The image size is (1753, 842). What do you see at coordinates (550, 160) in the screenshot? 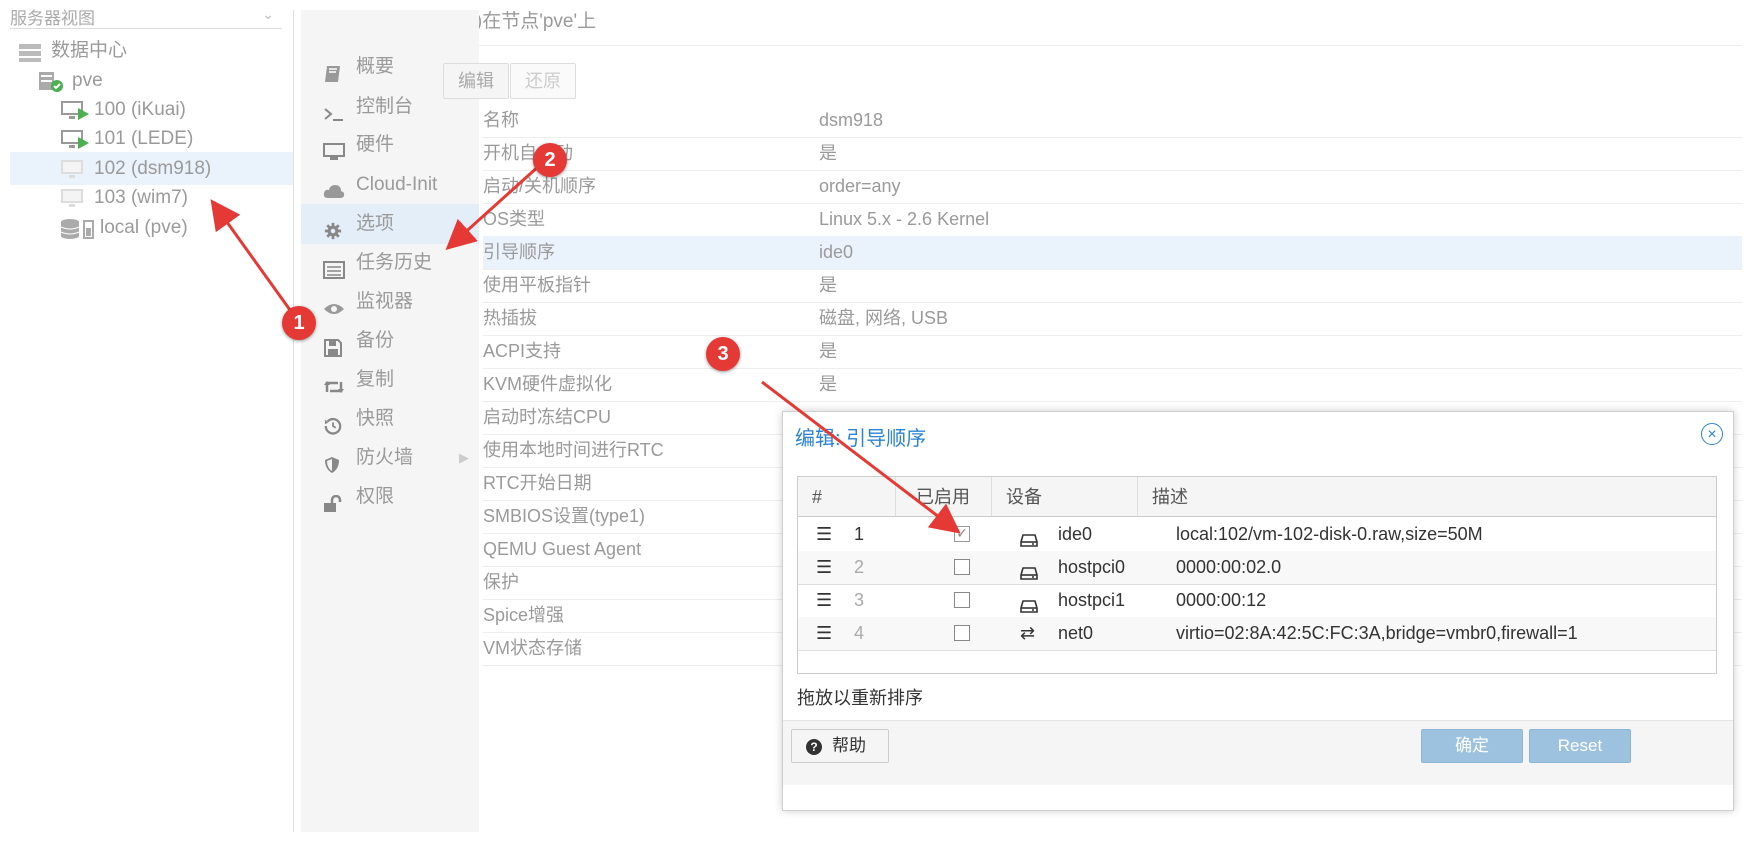
I see `annotation-badge-2: 2` at bounding box center [550, 160].